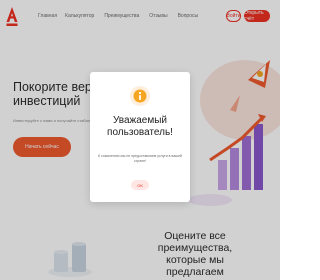 The height and width of the screenshot is (280, 320). I want to click on modal-title: Уважаемый пользователь!, so click(140, 126).